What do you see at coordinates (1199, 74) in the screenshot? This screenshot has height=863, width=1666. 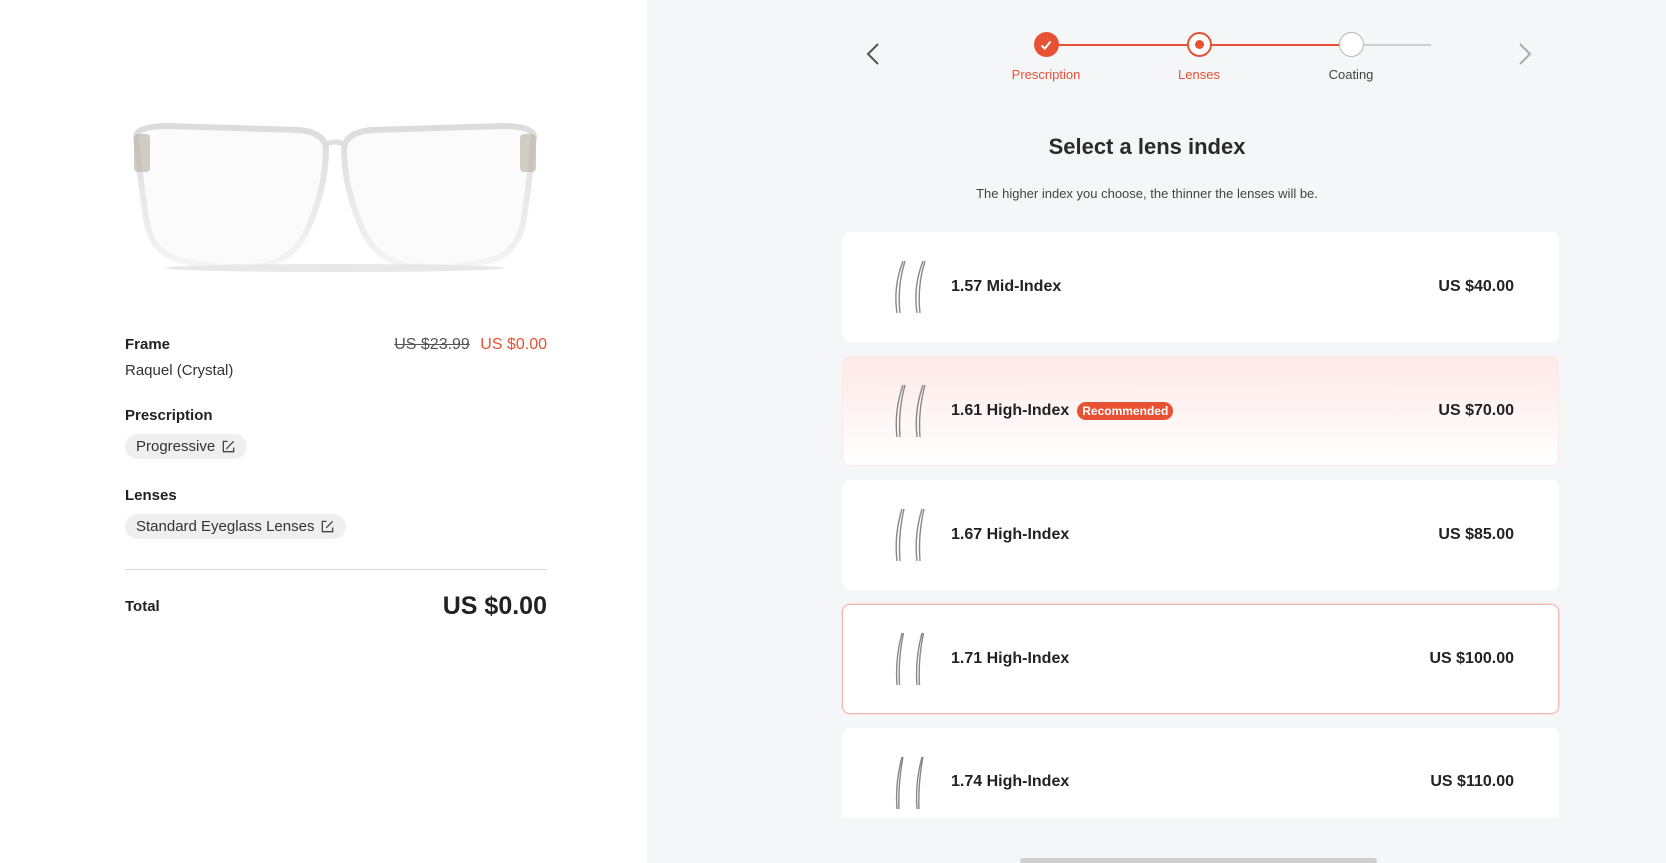 I see `step-label: Lenses` at bounding box center [1199, 74].